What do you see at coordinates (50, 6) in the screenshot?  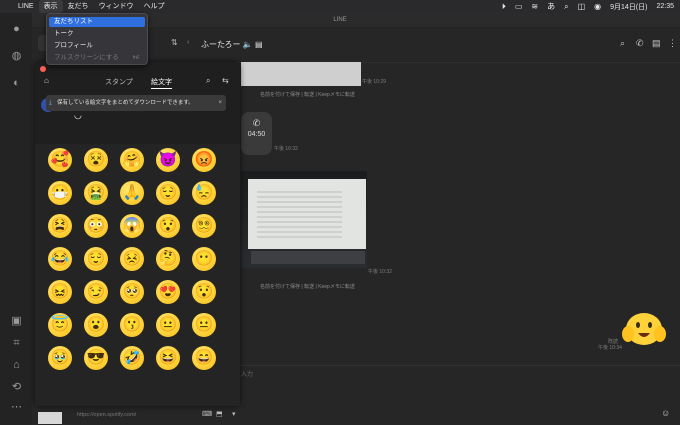 I see `menu-view: 表示` at bounding box center [50, 6].